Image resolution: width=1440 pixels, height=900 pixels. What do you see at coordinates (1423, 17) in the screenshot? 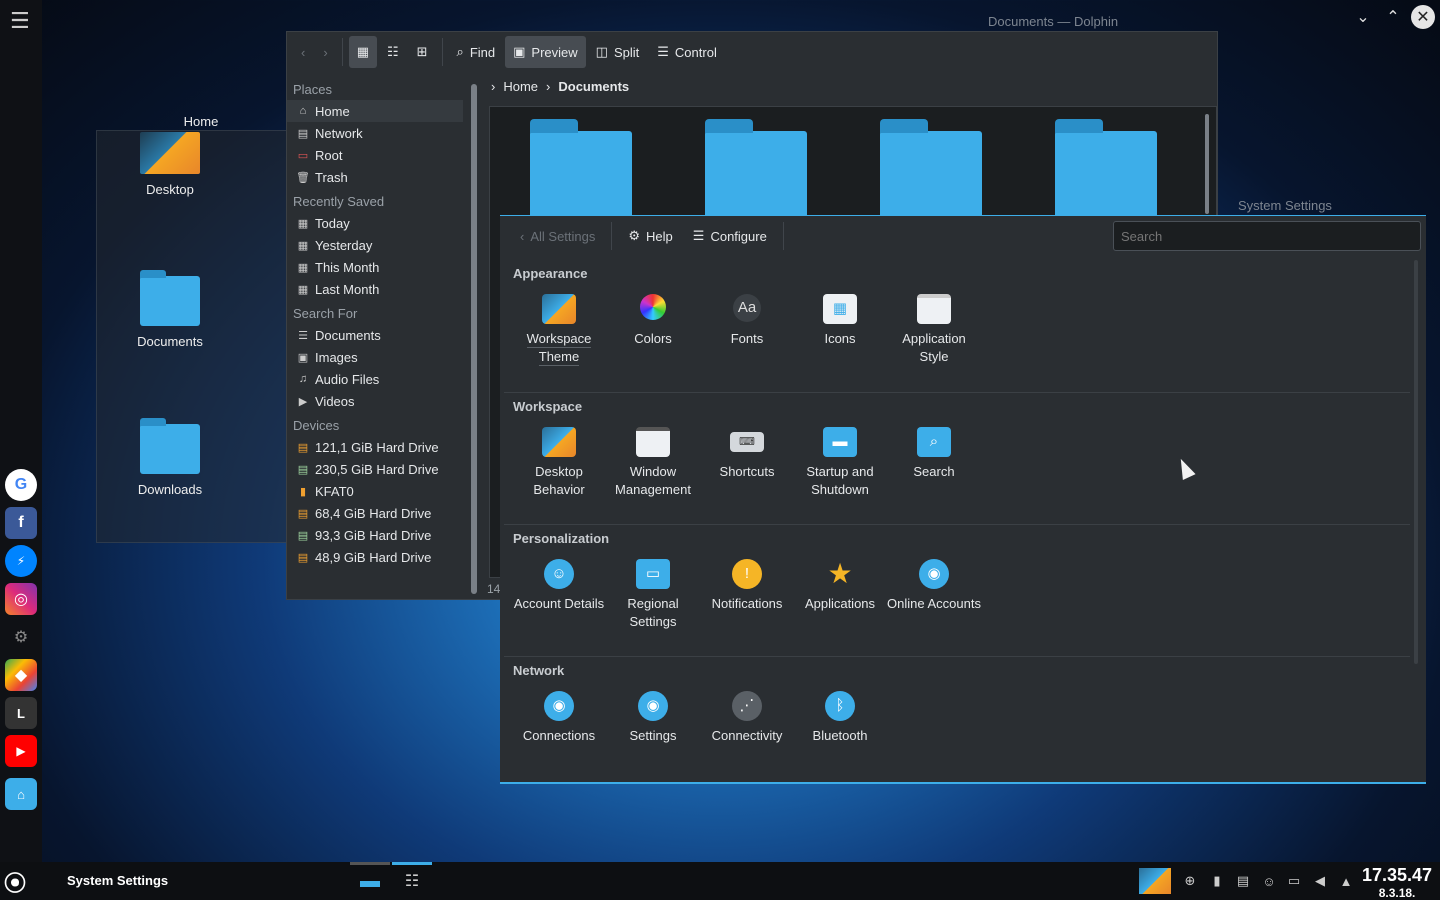
I see `close-icon: ✕` at bounding box center [1423, 17].